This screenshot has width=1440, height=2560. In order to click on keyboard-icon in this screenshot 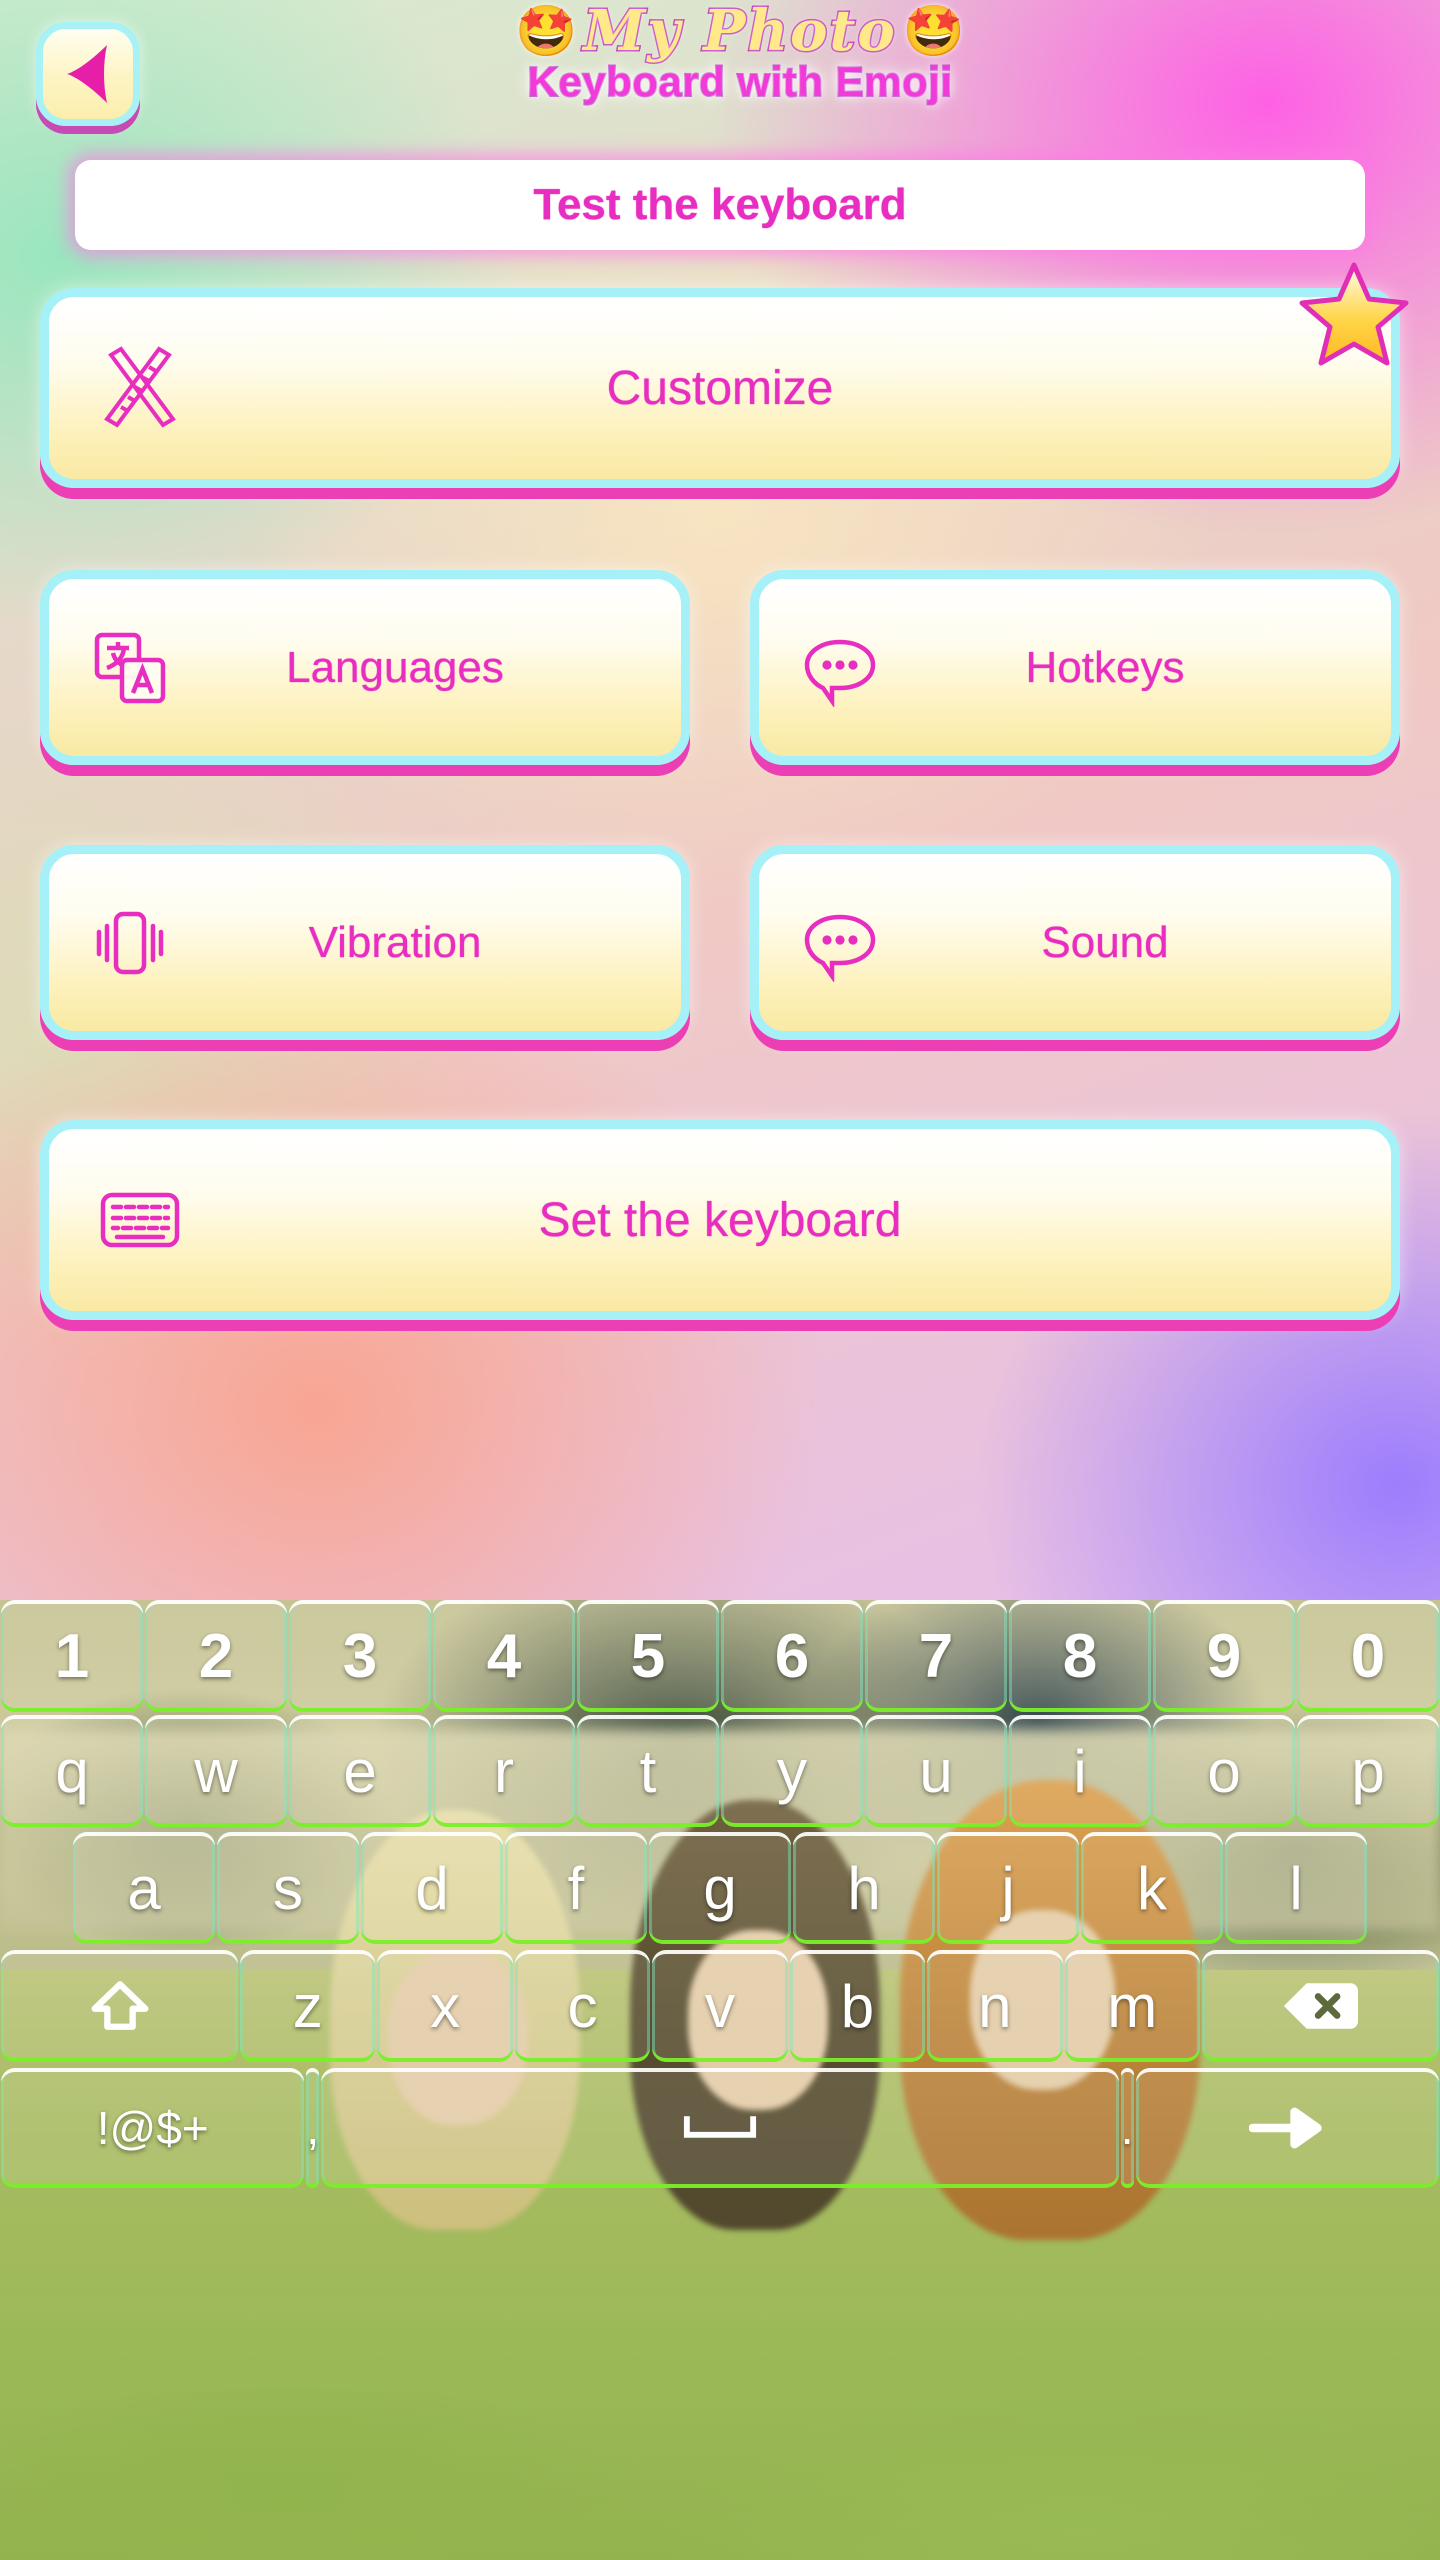, I will do `click(140, 1220)`.